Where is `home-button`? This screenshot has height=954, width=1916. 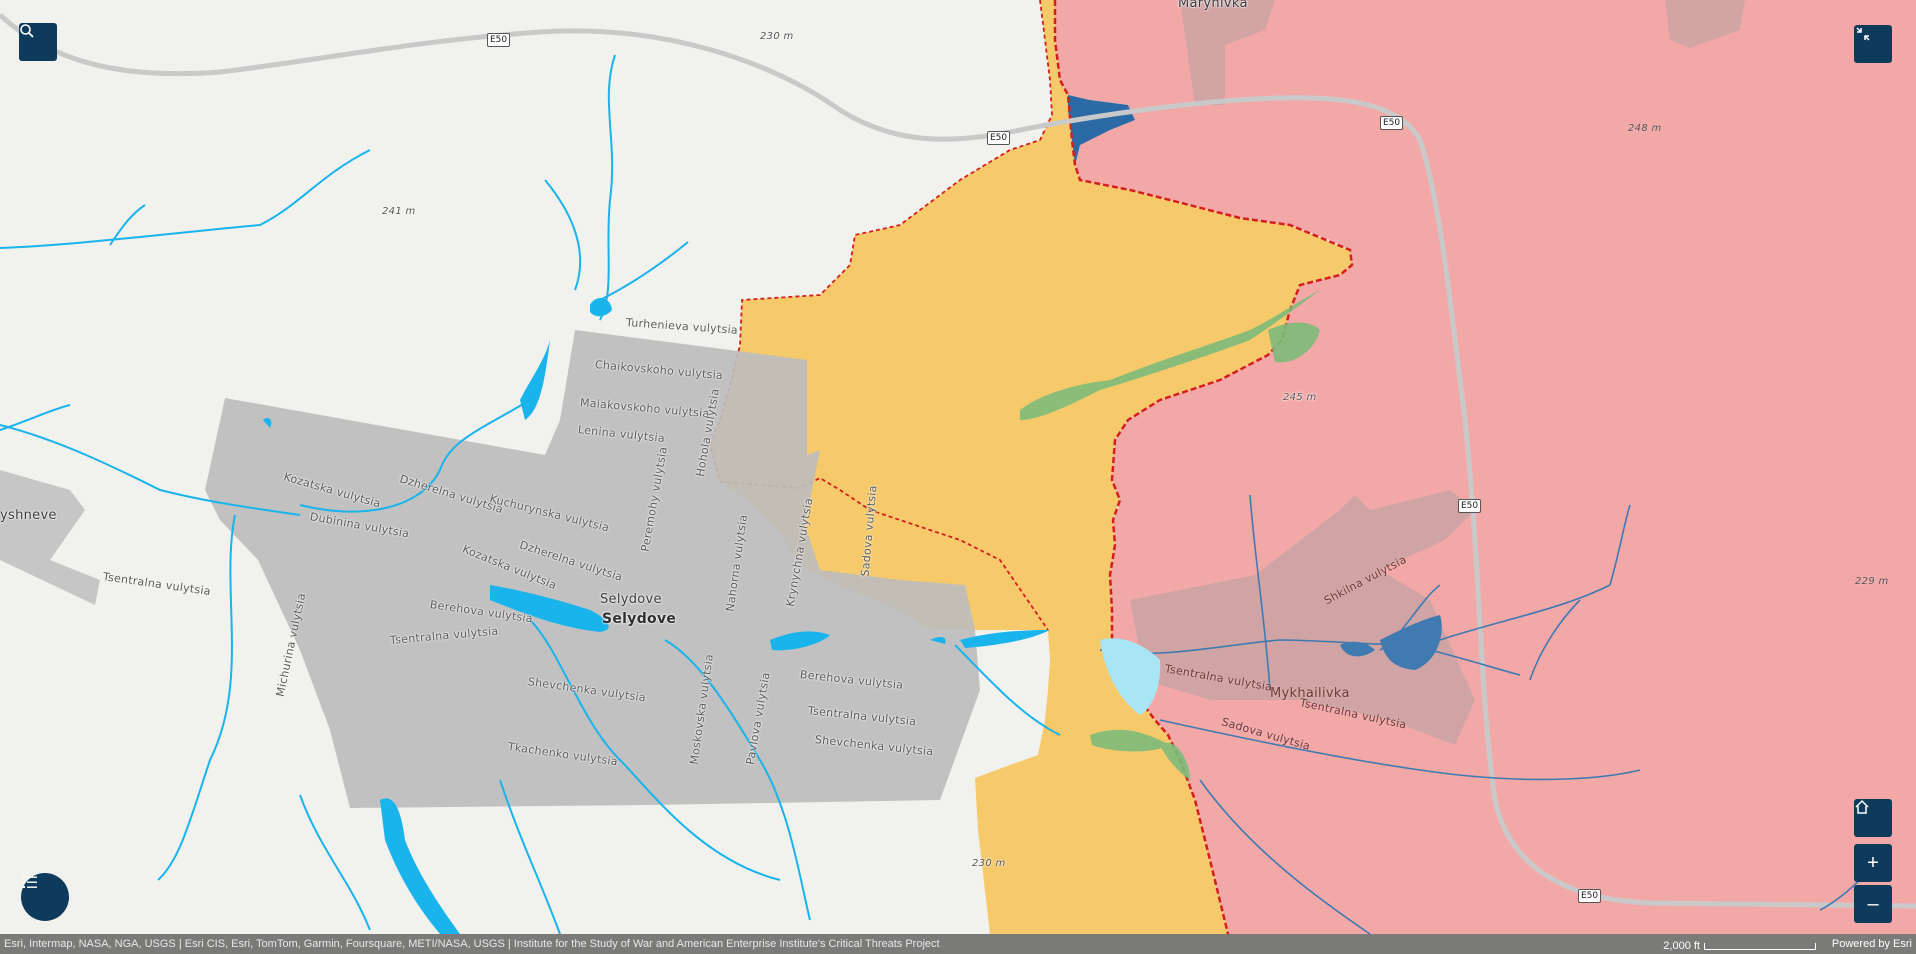 home-button is located at coordinates (1873, 818).